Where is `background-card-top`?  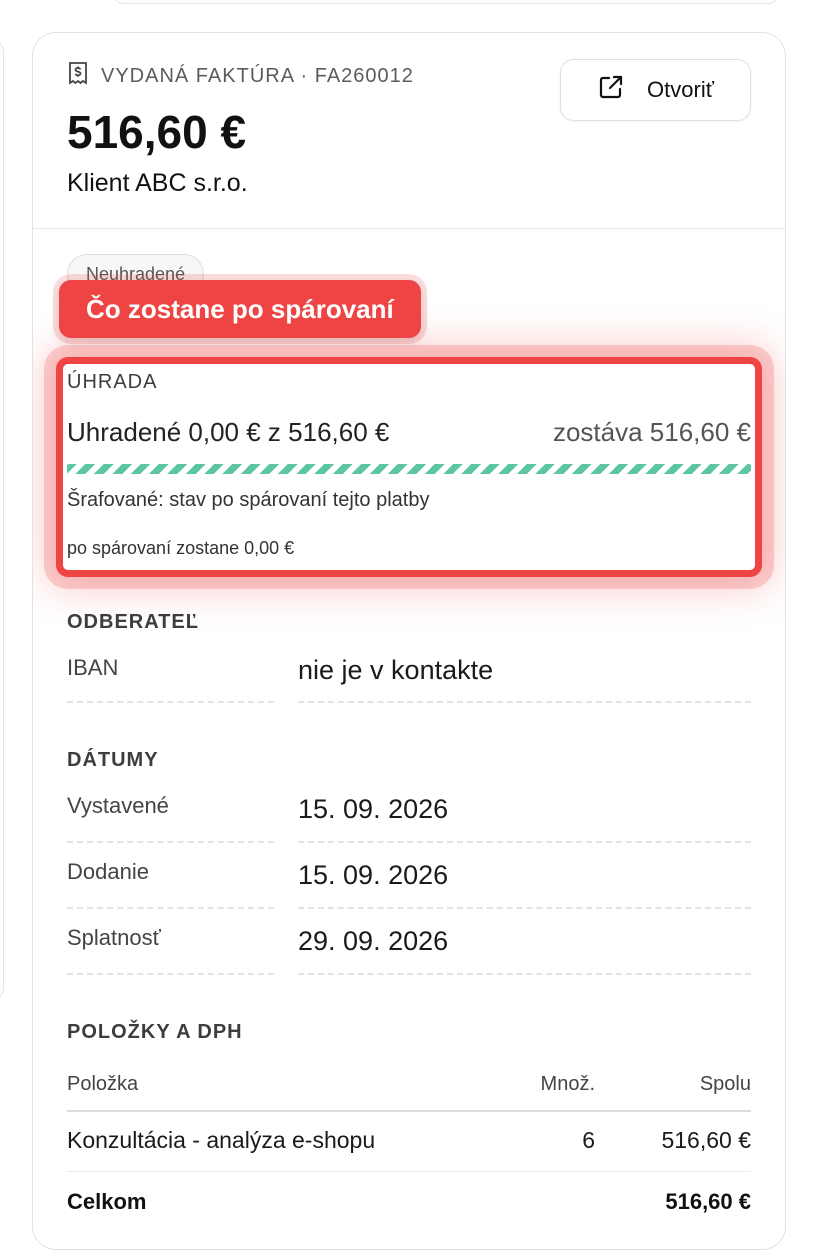 background-card-top is located at coordinates (446, 2).